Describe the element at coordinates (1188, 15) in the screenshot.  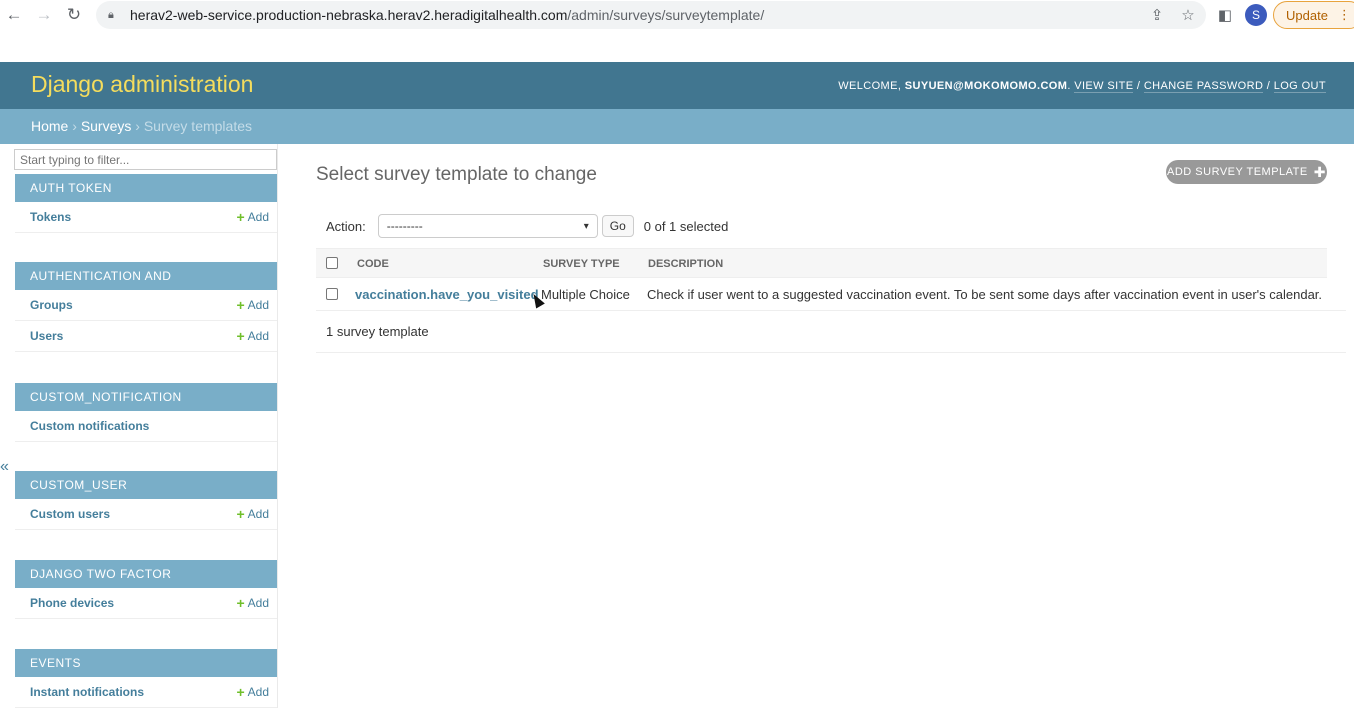
I see `bookmark-star-icon: ☆` at that location.